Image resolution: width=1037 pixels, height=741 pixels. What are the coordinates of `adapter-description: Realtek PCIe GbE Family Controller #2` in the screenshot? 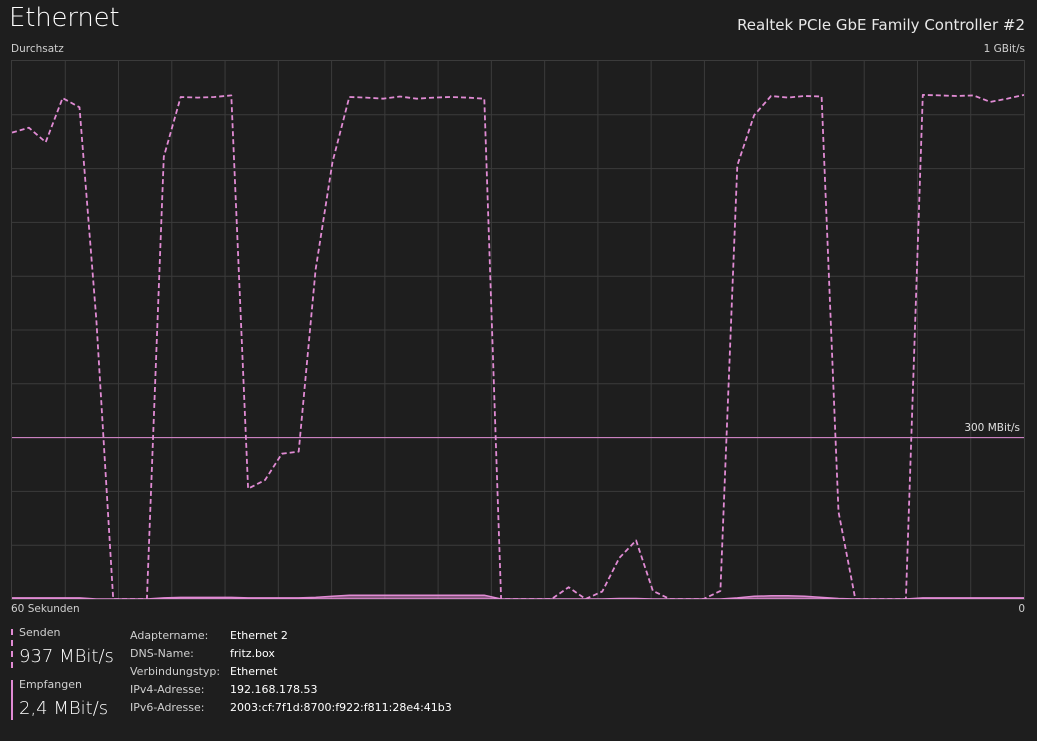 It's located at (881, 25).